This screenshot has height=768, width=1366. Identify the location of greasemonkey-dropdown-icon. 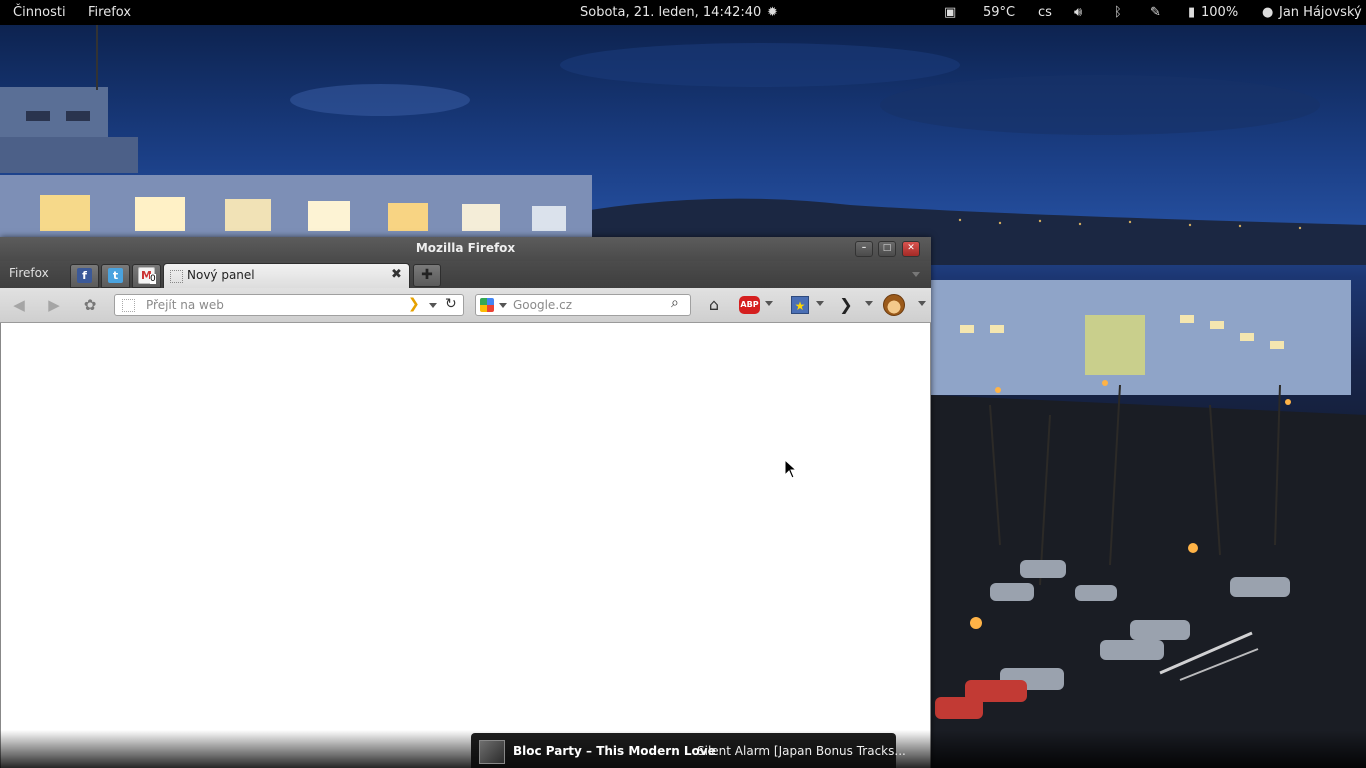
(922, 303).